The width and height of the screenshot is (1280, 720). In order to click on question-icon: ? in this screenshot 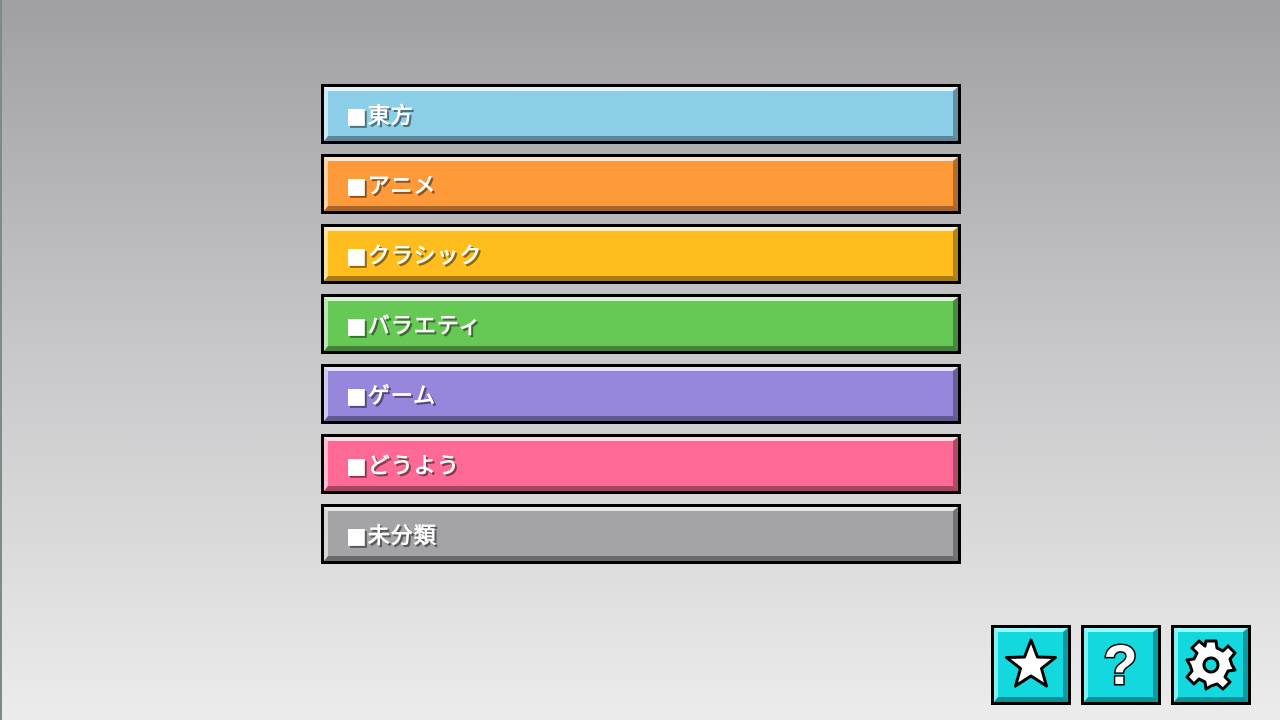, I will do `click(1120, 664)`.